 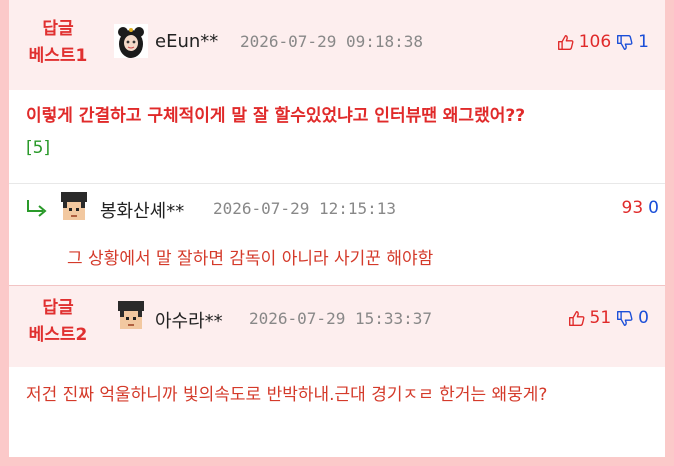 I want to click on upvote-count: 51, so click(x=600, y=318).